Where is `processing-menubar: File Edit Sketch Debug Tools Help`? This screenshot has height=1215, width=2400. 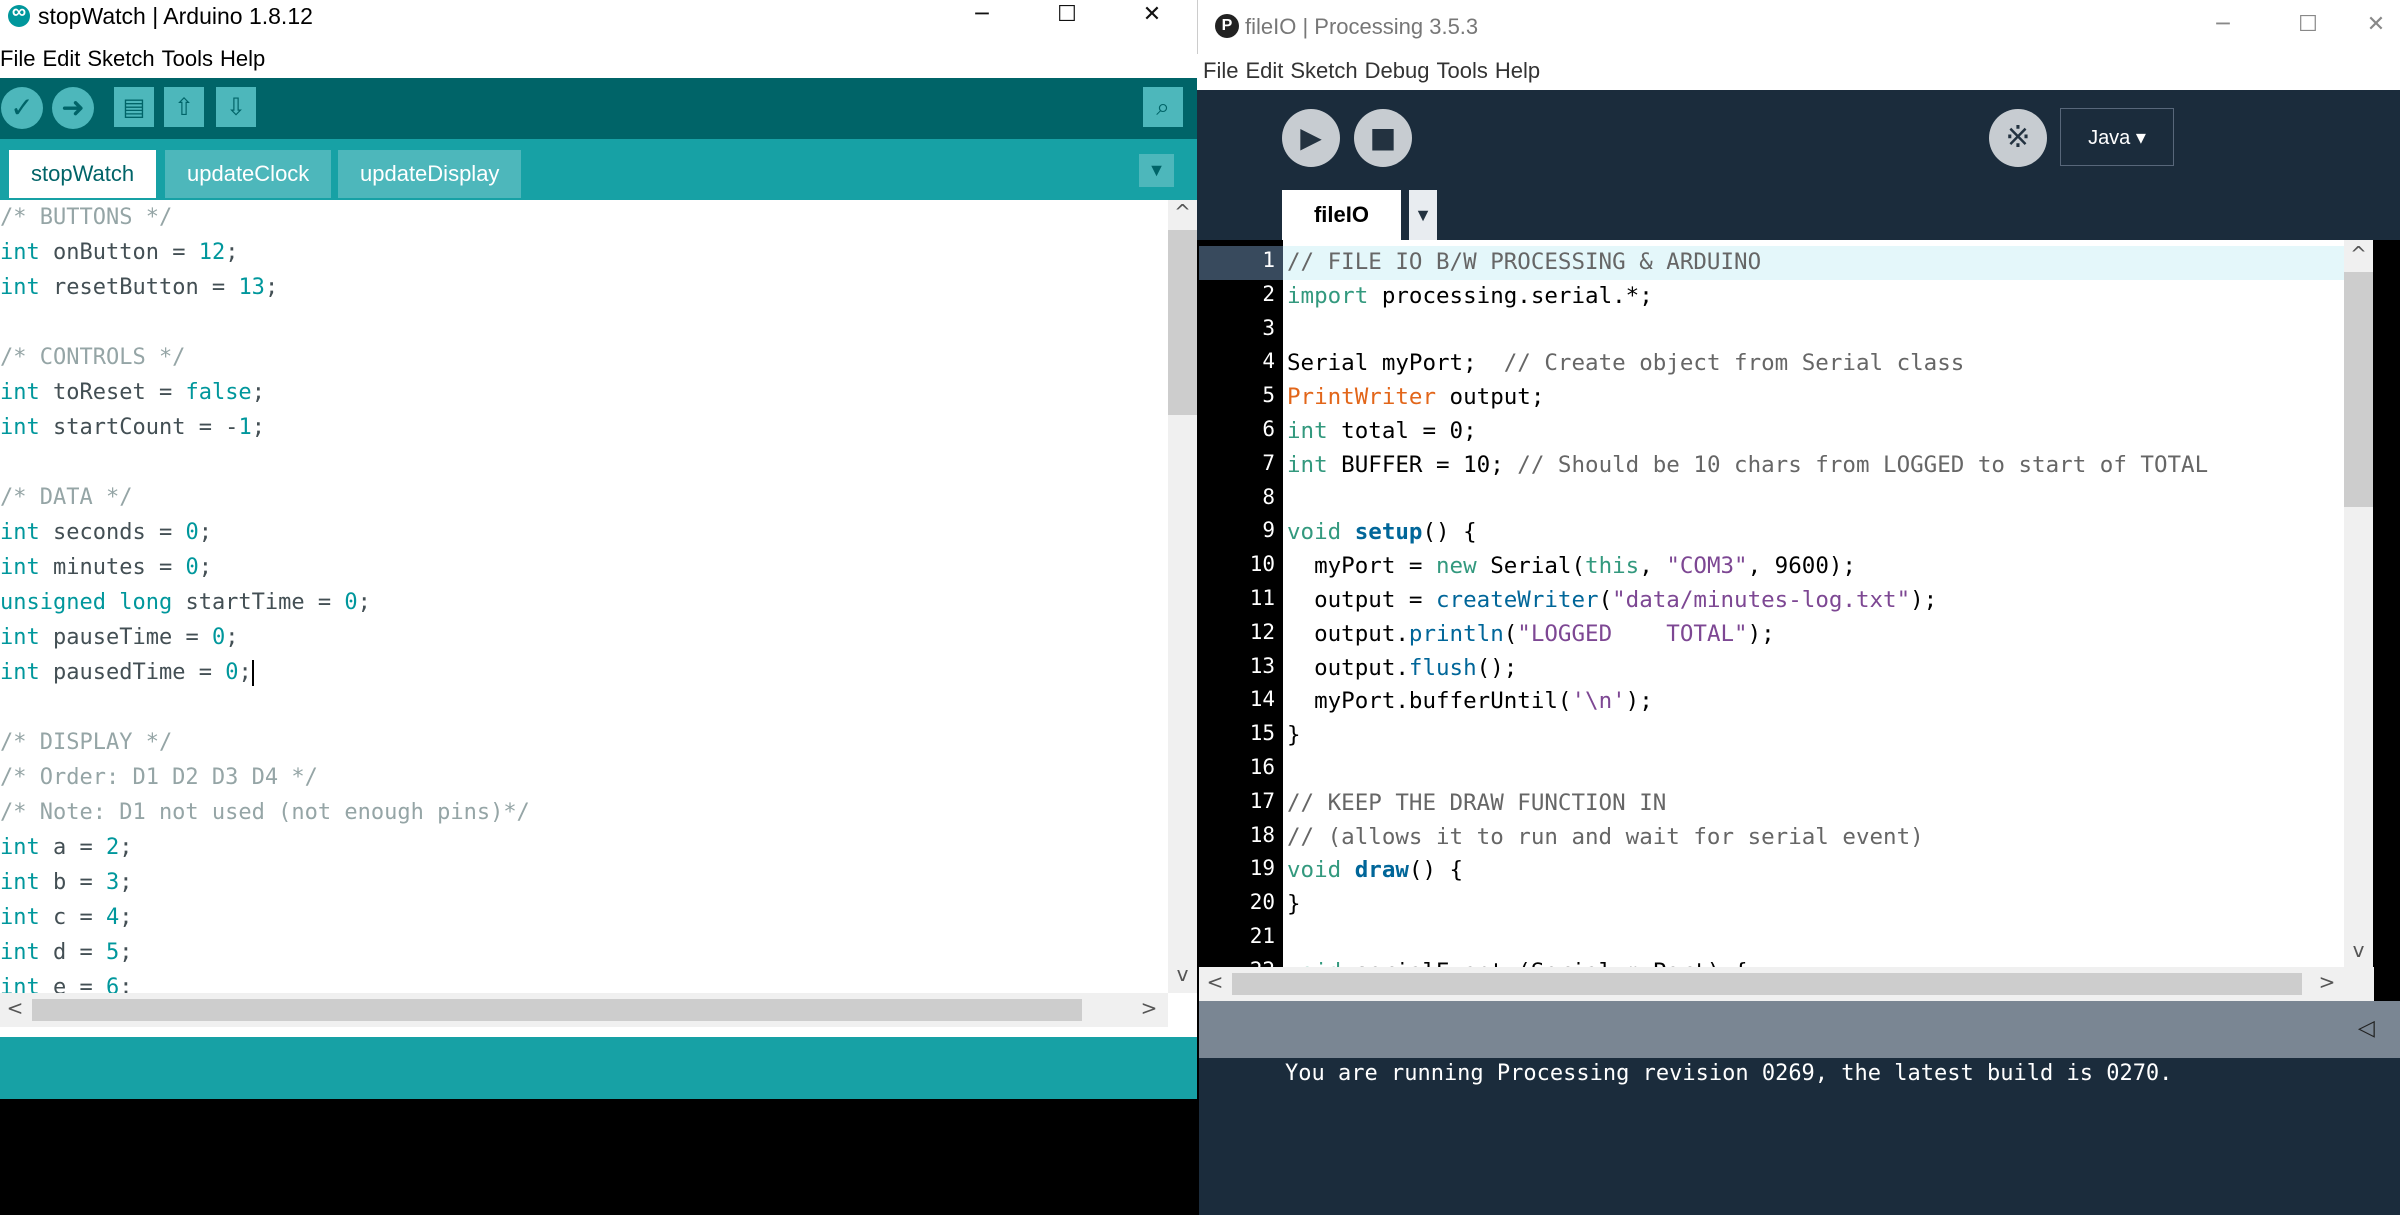 processing-menubar: File Edit Sketch Debug Tools Help is located at coordinates (1798, 72).